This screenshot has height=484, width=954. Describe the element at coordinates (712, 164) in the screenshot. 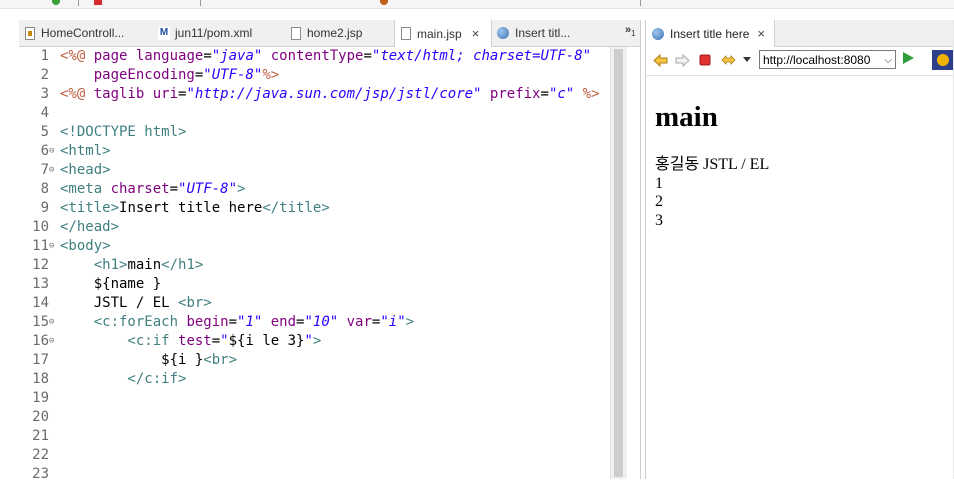

I see `page-text-line: 홍길동 JSTL / EL` at that location.